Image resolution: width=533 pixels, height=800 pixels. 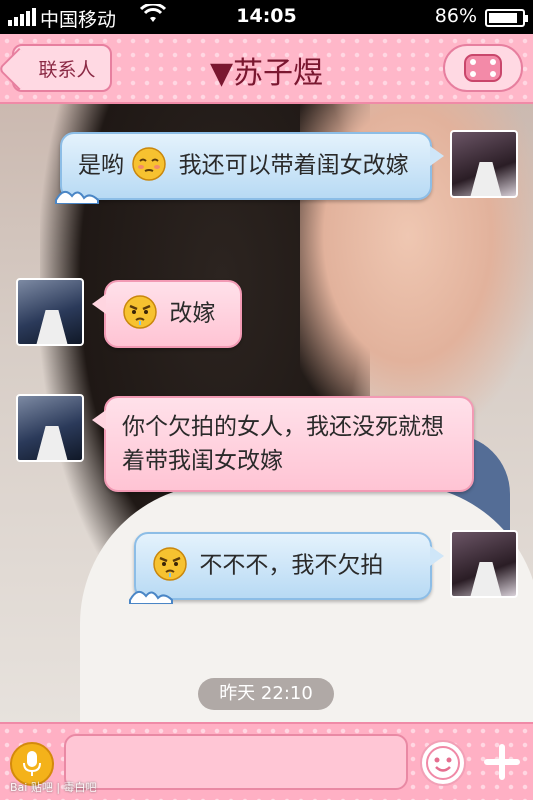 I want to click on menu-button, so click(x=483, y=68).